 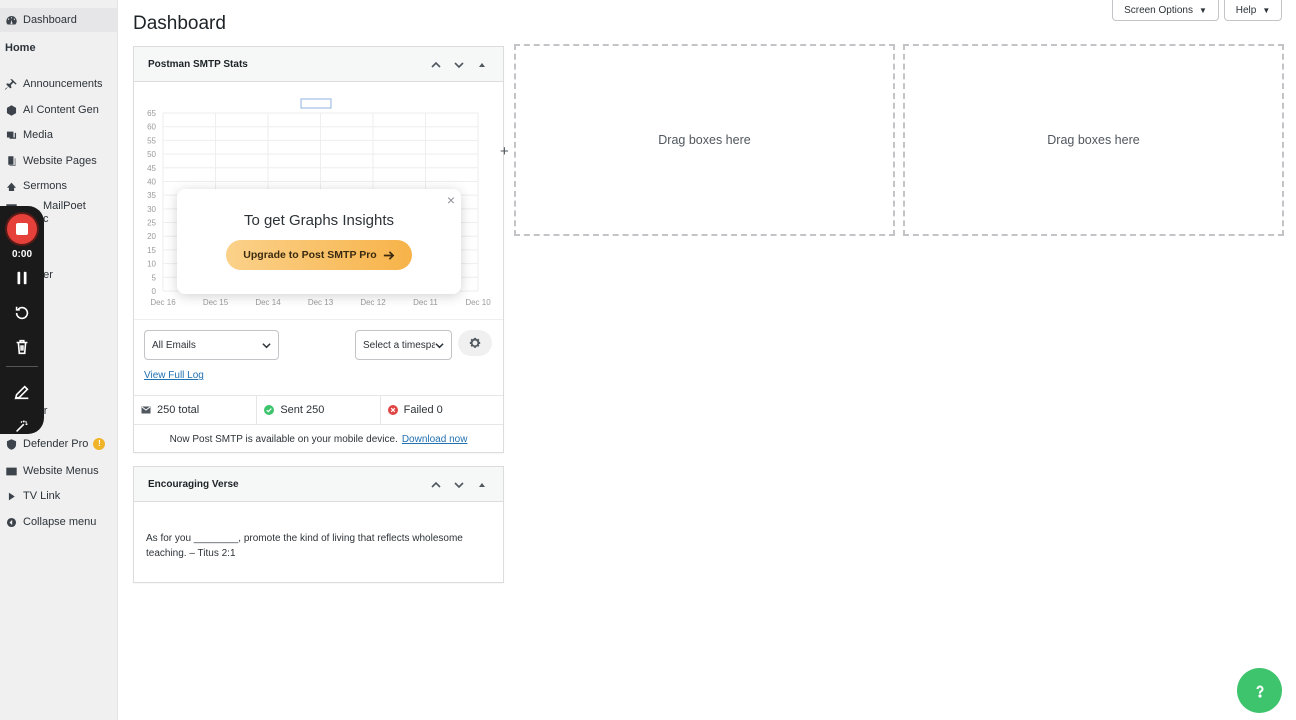 What do you see at coordinates (1253, 10) in the screenshot?
I see `help-button: Help ▼` at bounding box center [1253, 10].